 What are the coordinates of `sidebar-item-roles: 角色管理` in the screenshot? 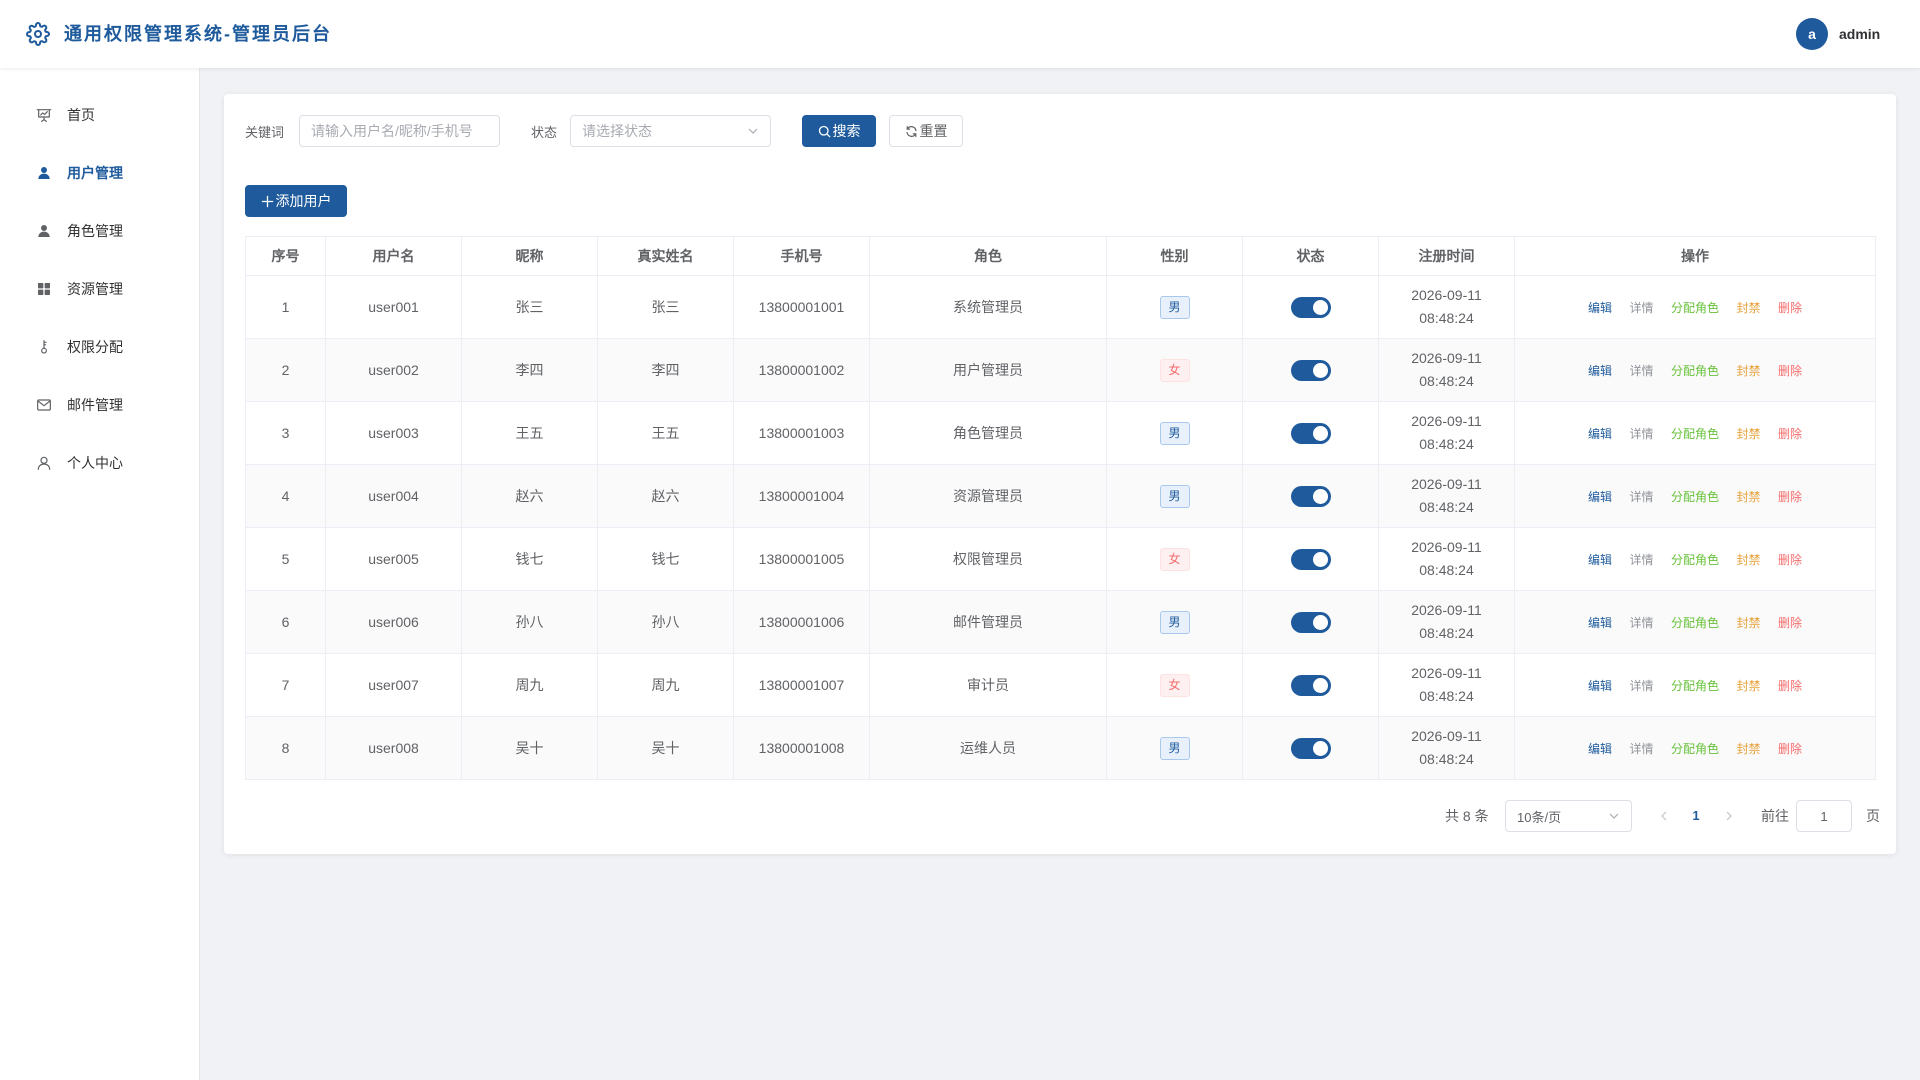 It's located at (99, 231).